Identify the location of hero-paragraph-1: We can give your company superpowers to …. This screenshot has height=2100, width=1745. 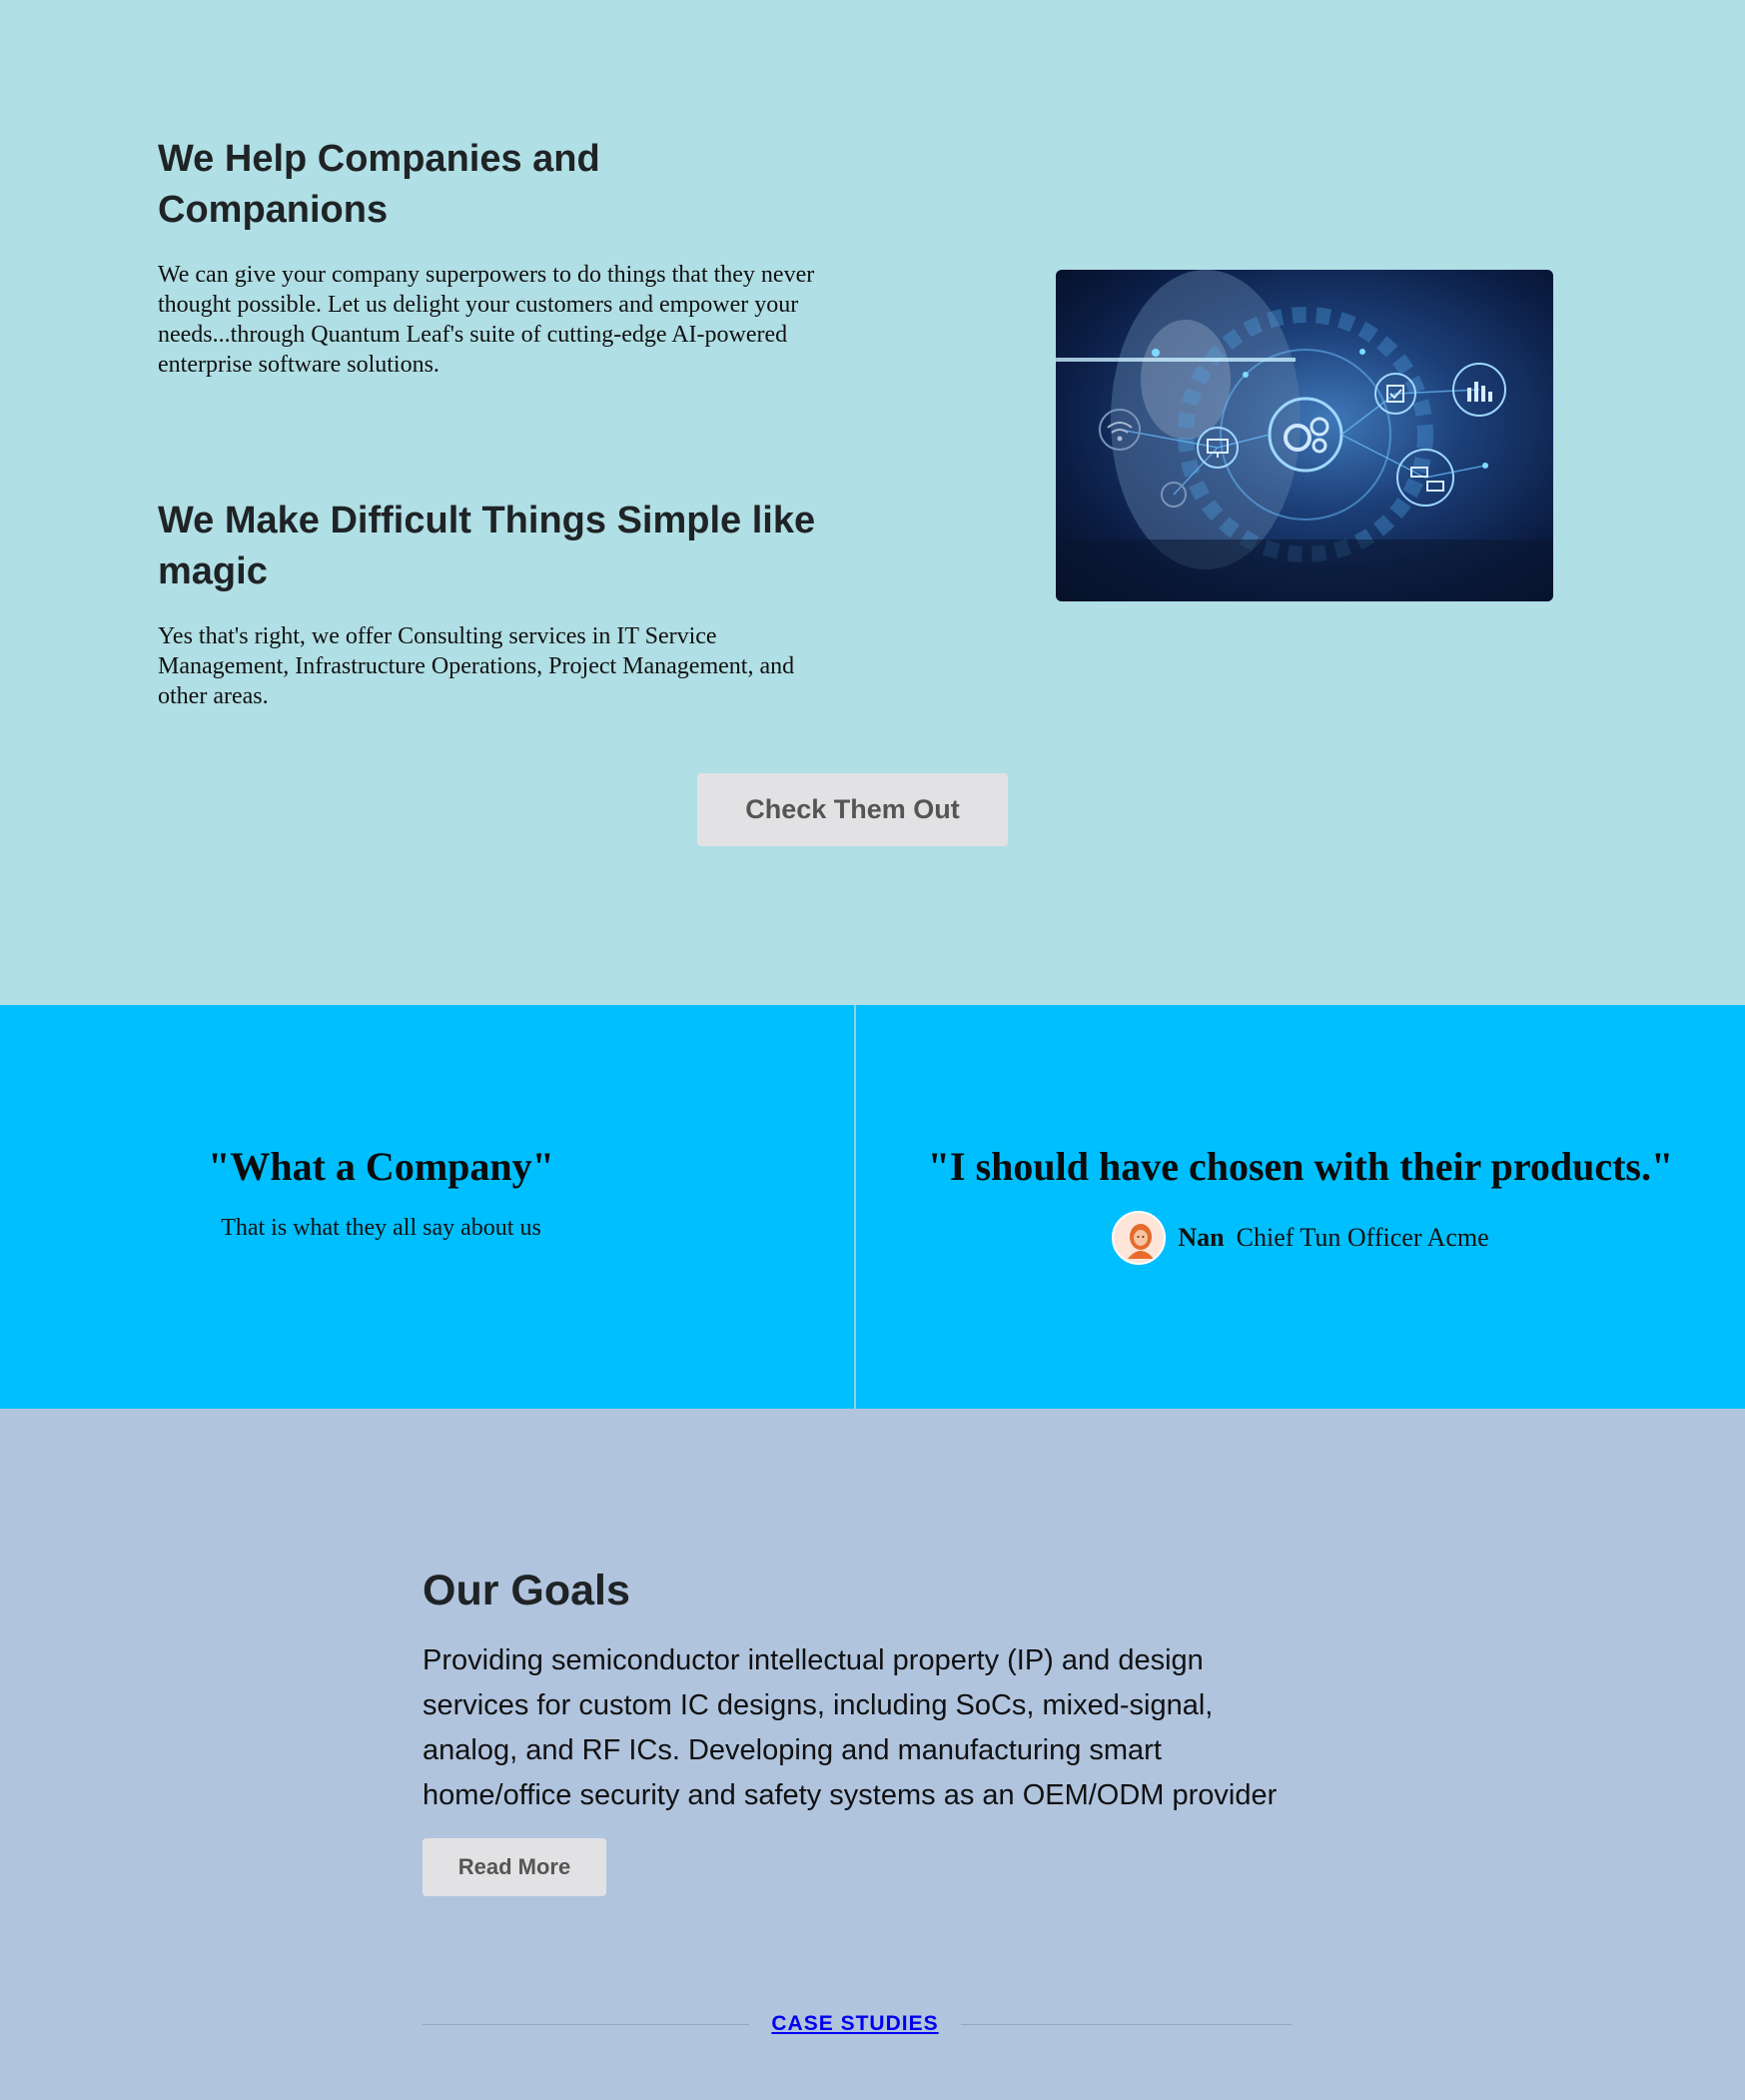
(486, 320).